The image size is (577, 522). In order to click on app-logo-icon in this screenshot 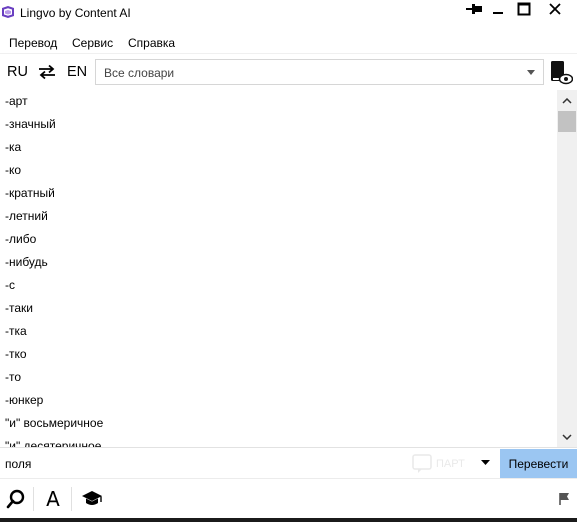, I will do `click(8, 12)`.